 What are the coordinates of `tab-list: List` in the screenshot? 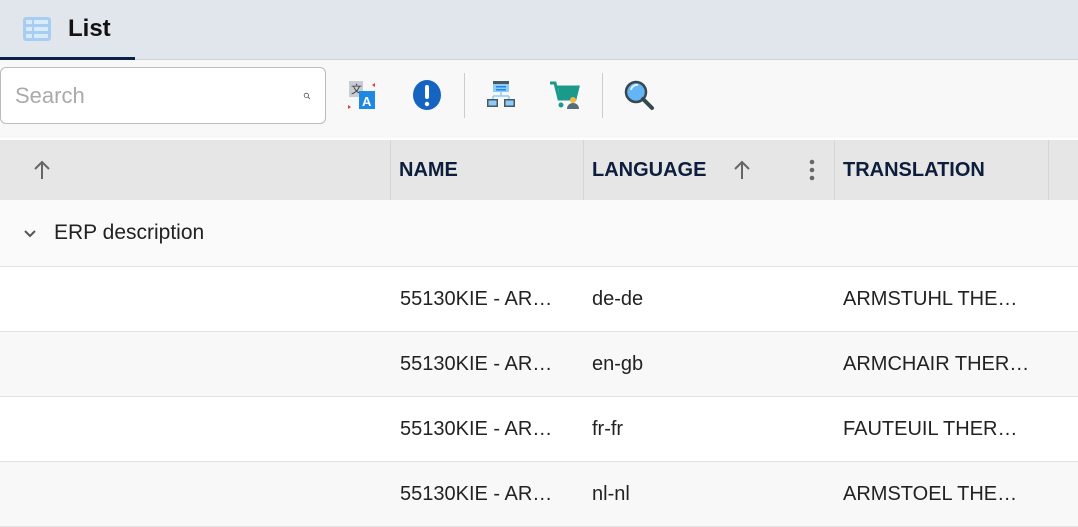 It's located at (67, 30).